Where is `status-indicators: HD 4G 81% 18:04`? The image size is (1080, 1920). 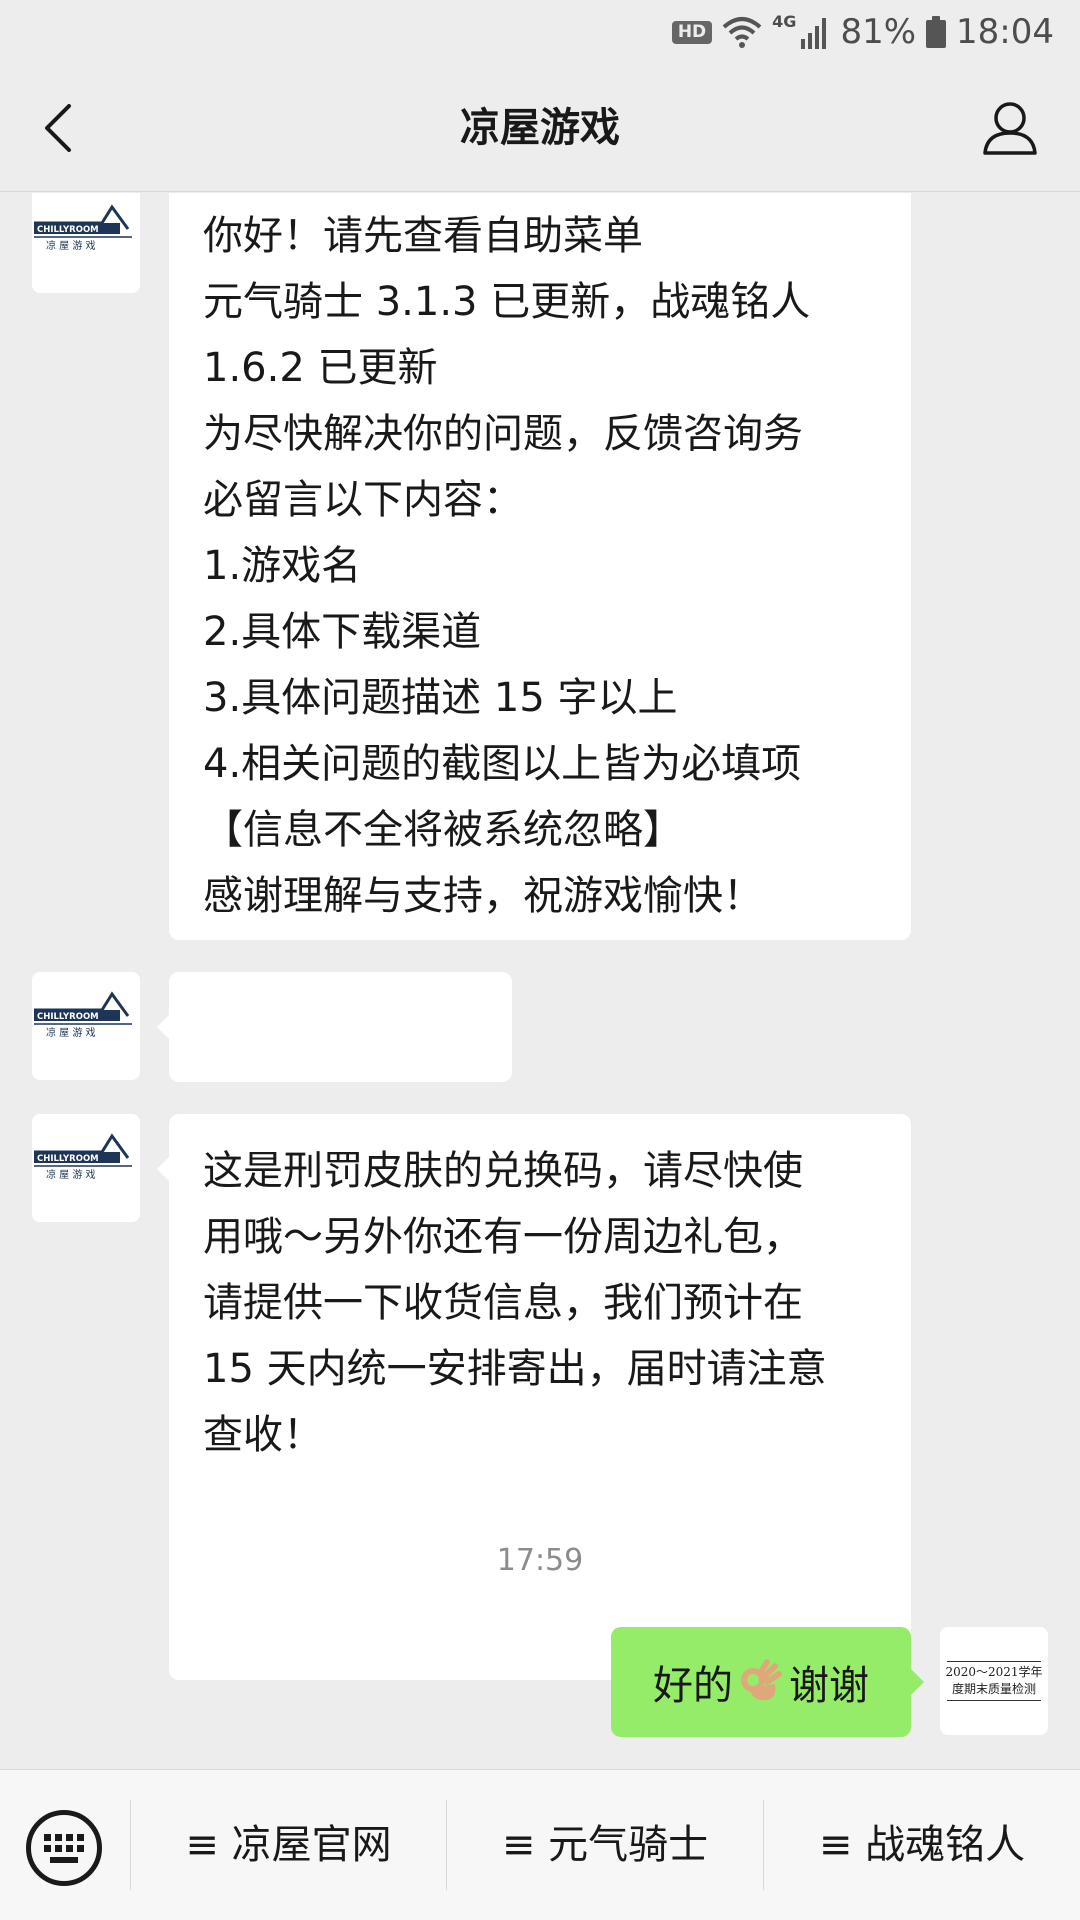 status-indicators: HD 4G 81% 18:04 is located at coordinates (862, 32).